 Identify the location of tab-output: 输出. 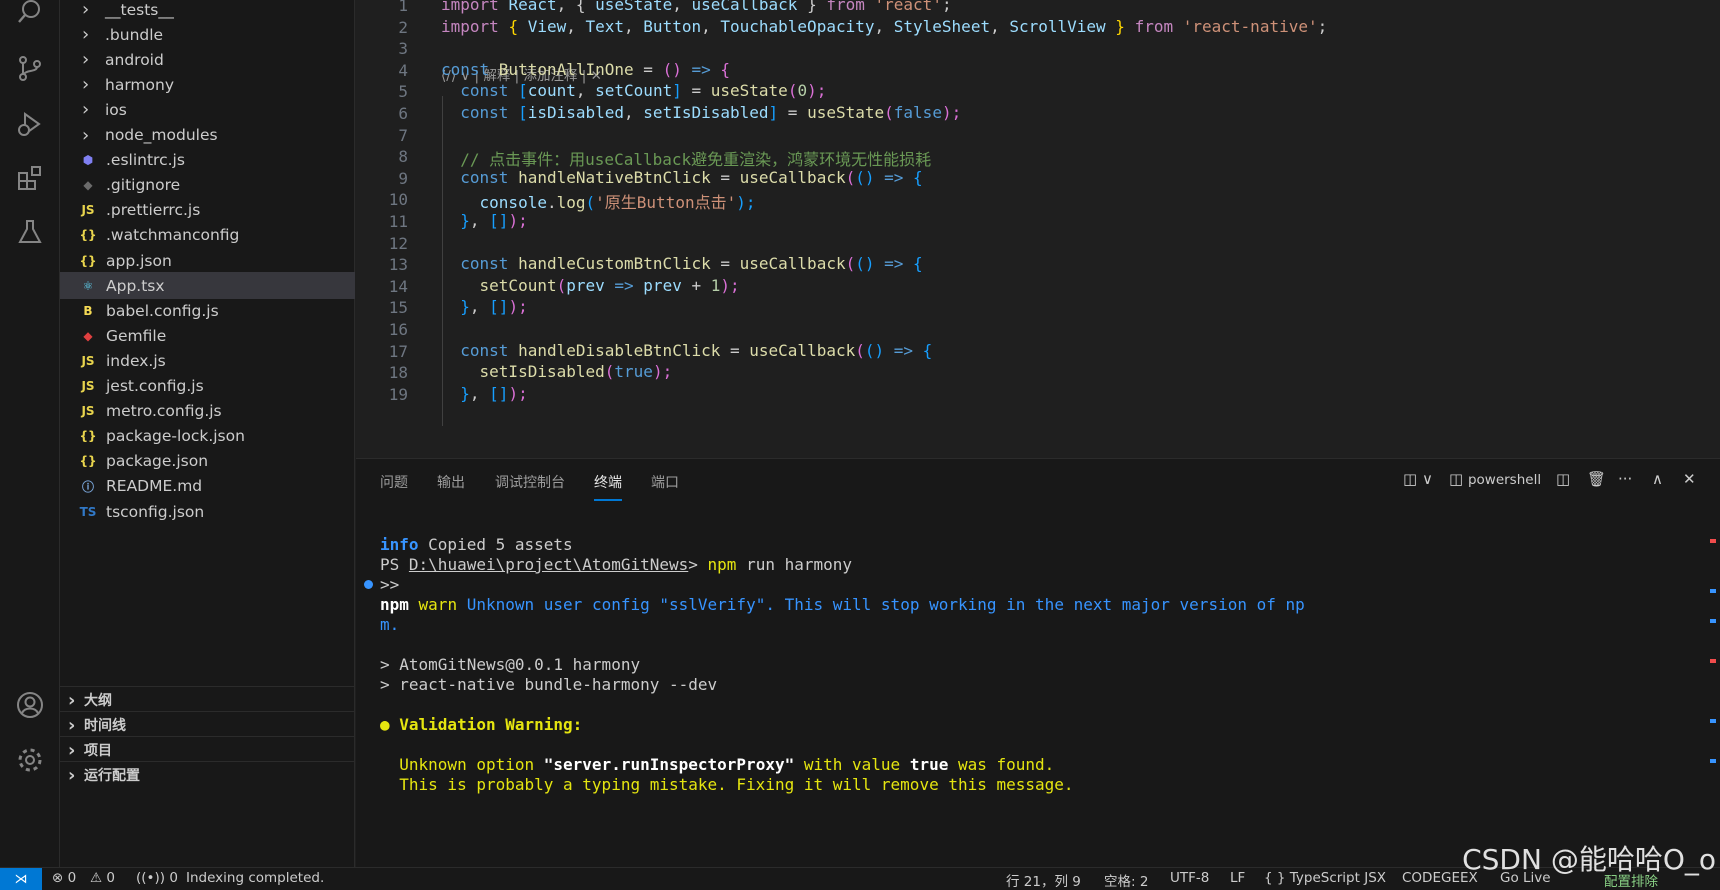
(451, 482).